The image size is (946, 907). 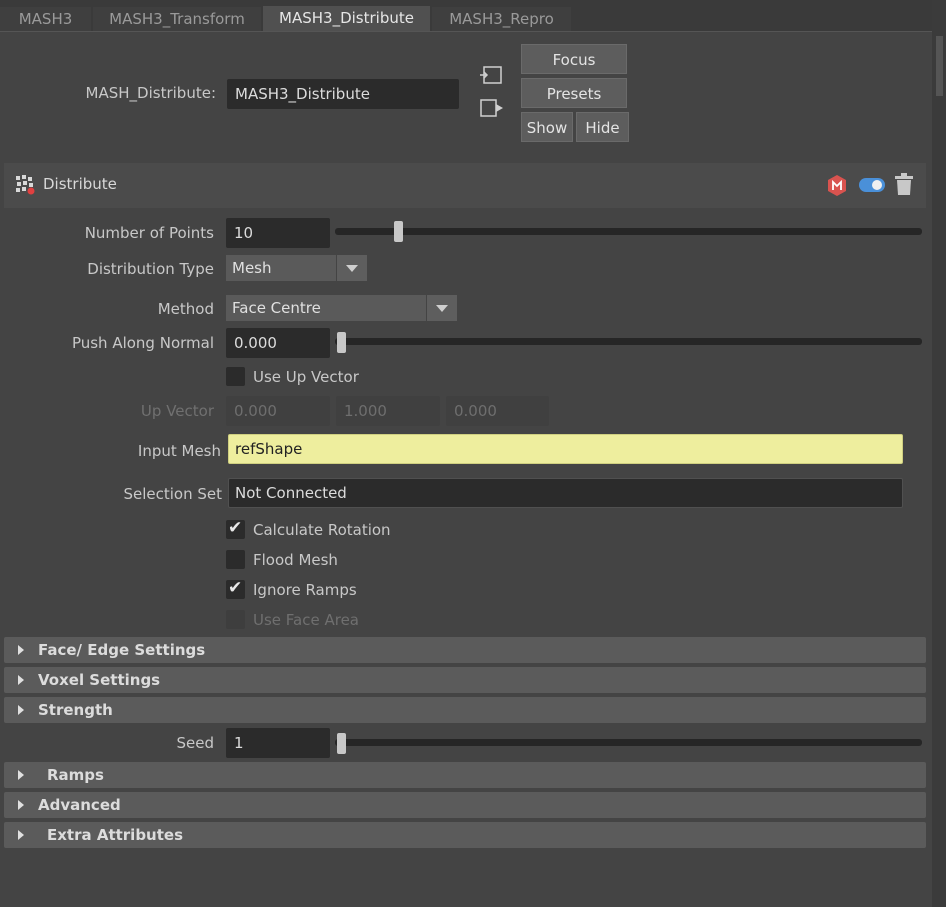 What do you see at coordinates (872, 185) in the screenshot?
I see `toggle-icon` at bounding box center [872, 185].